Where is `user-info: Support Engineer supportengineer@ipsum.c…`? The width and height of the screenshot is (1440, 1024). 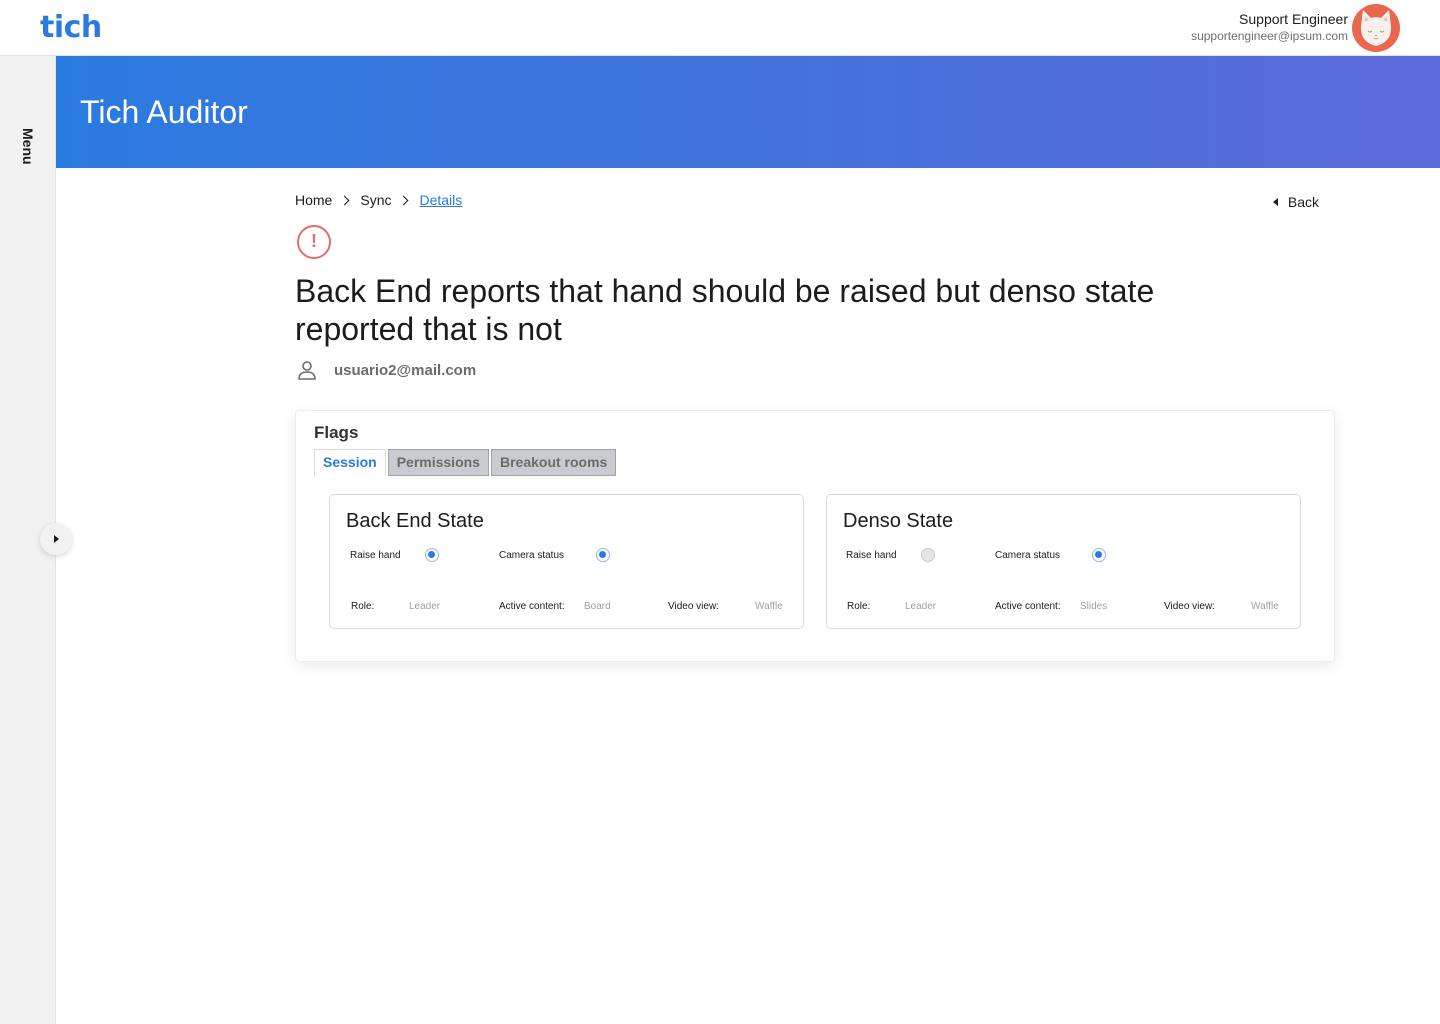 user-info: Support Engineer supportengineer@ipsum.c… is located at coordinates (1269, 27).